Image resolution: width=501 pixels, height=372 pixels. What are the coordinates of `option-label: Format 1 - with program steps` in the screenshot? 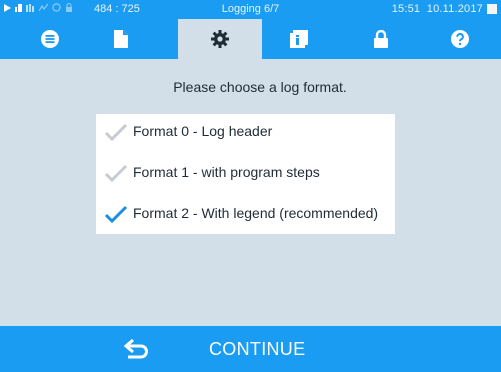 It's located at (226, 172).